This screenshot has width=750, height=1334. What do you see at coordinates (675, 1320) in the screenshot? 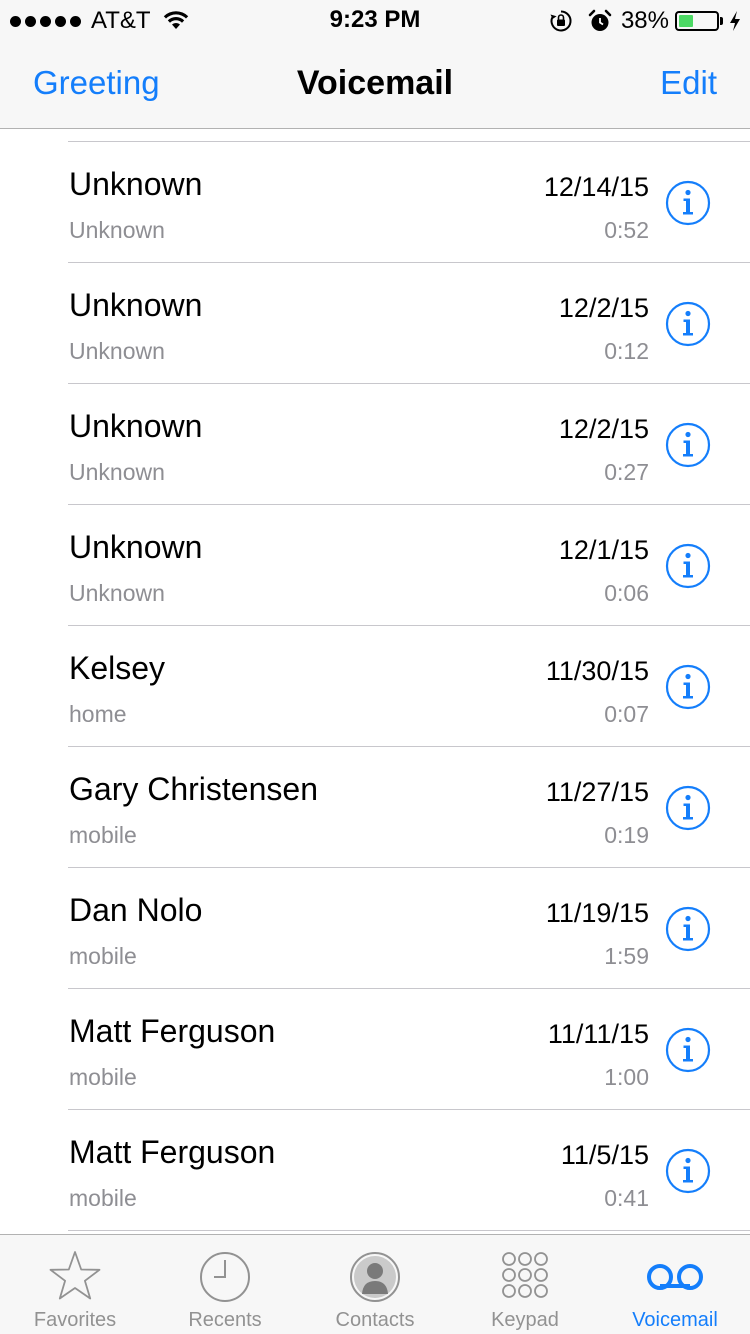
I see `tab-label: Voicemail` at bounding box center [675, 1320].